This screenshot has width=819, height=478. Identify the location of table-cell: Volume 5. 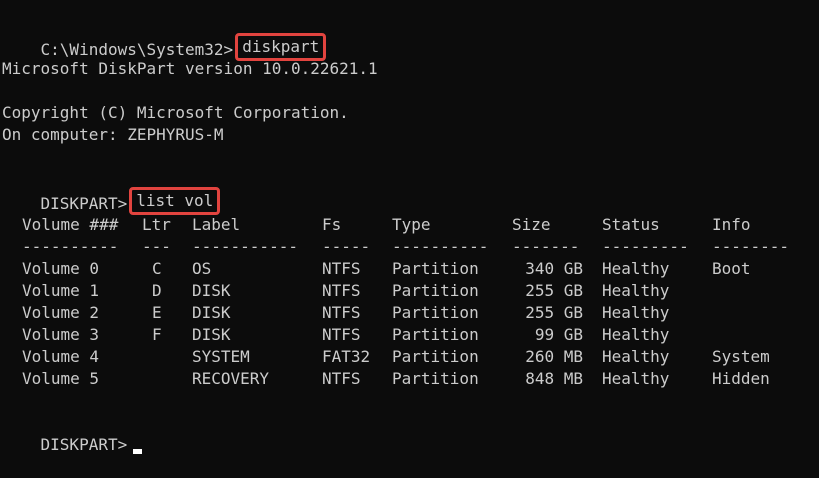
(61, 378).